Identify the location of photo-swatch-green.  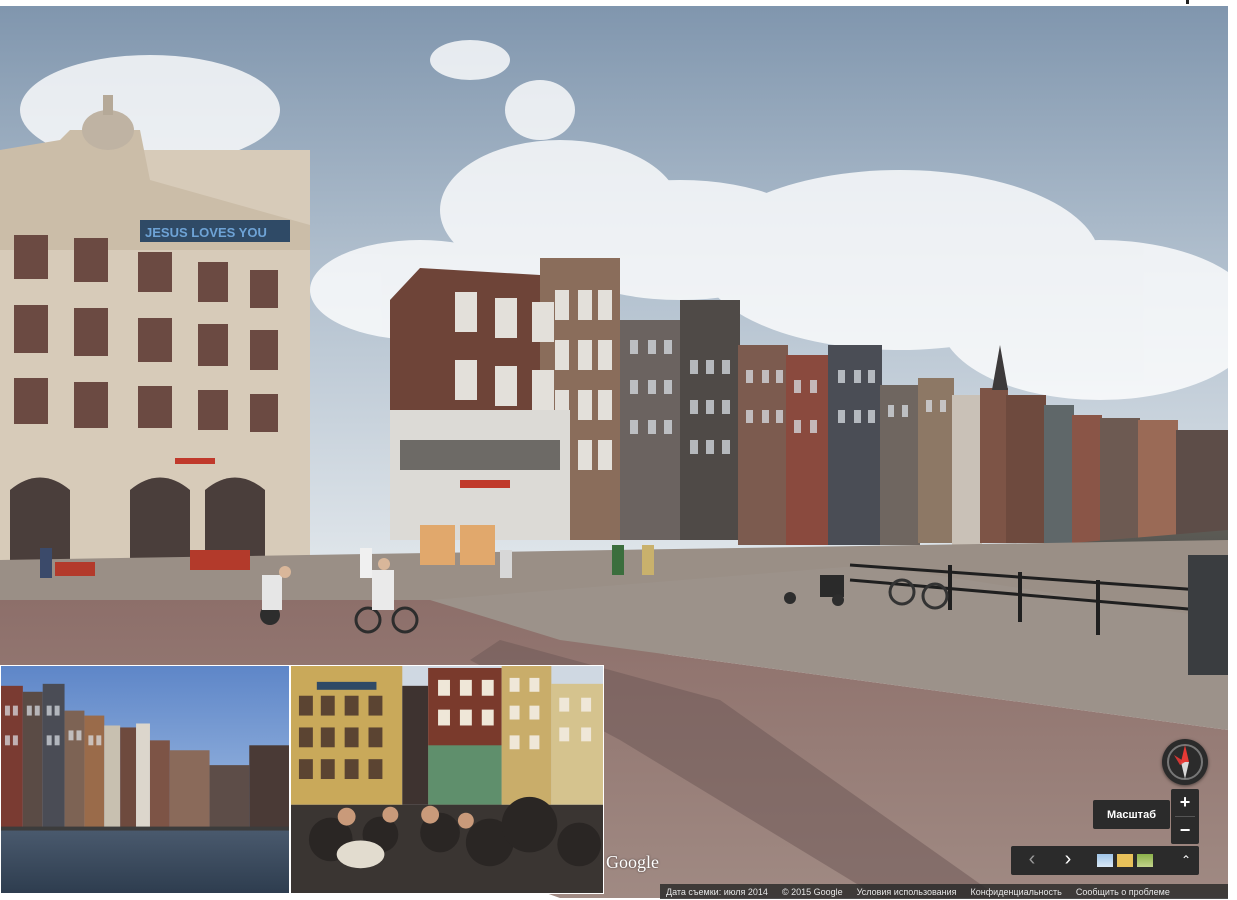
(1145, 860).